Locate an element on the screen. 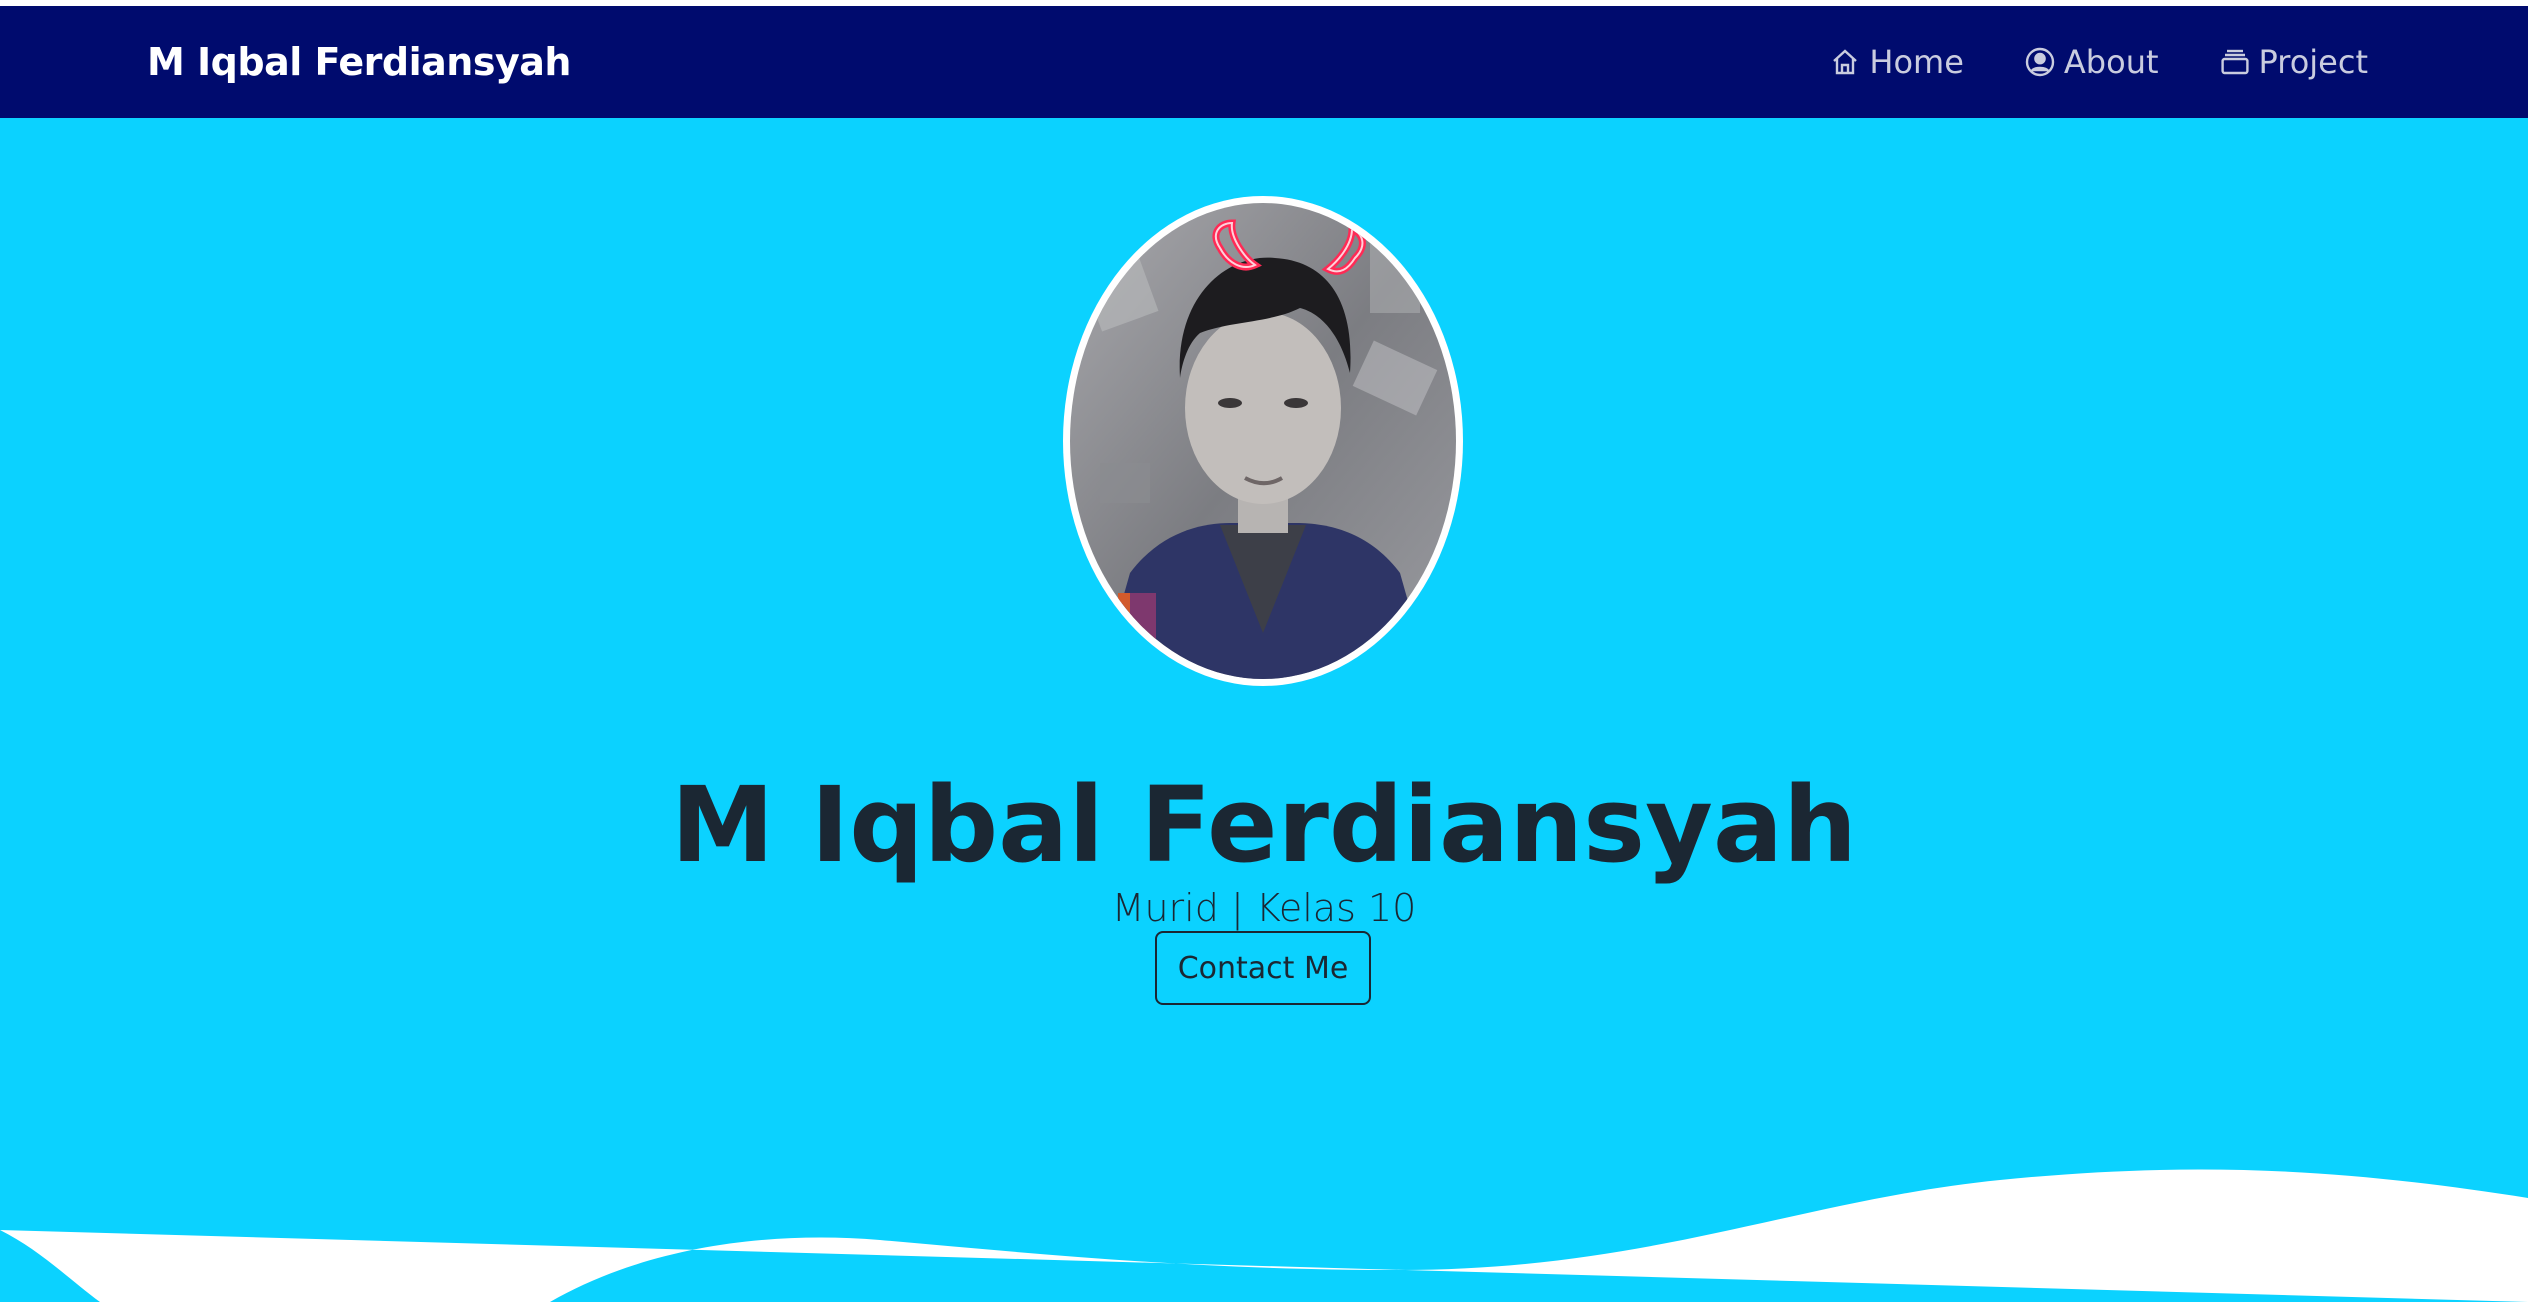 This screenshot has width=2528, height=1302. nav-item-label: Home is located at coordinates (1916, 62).